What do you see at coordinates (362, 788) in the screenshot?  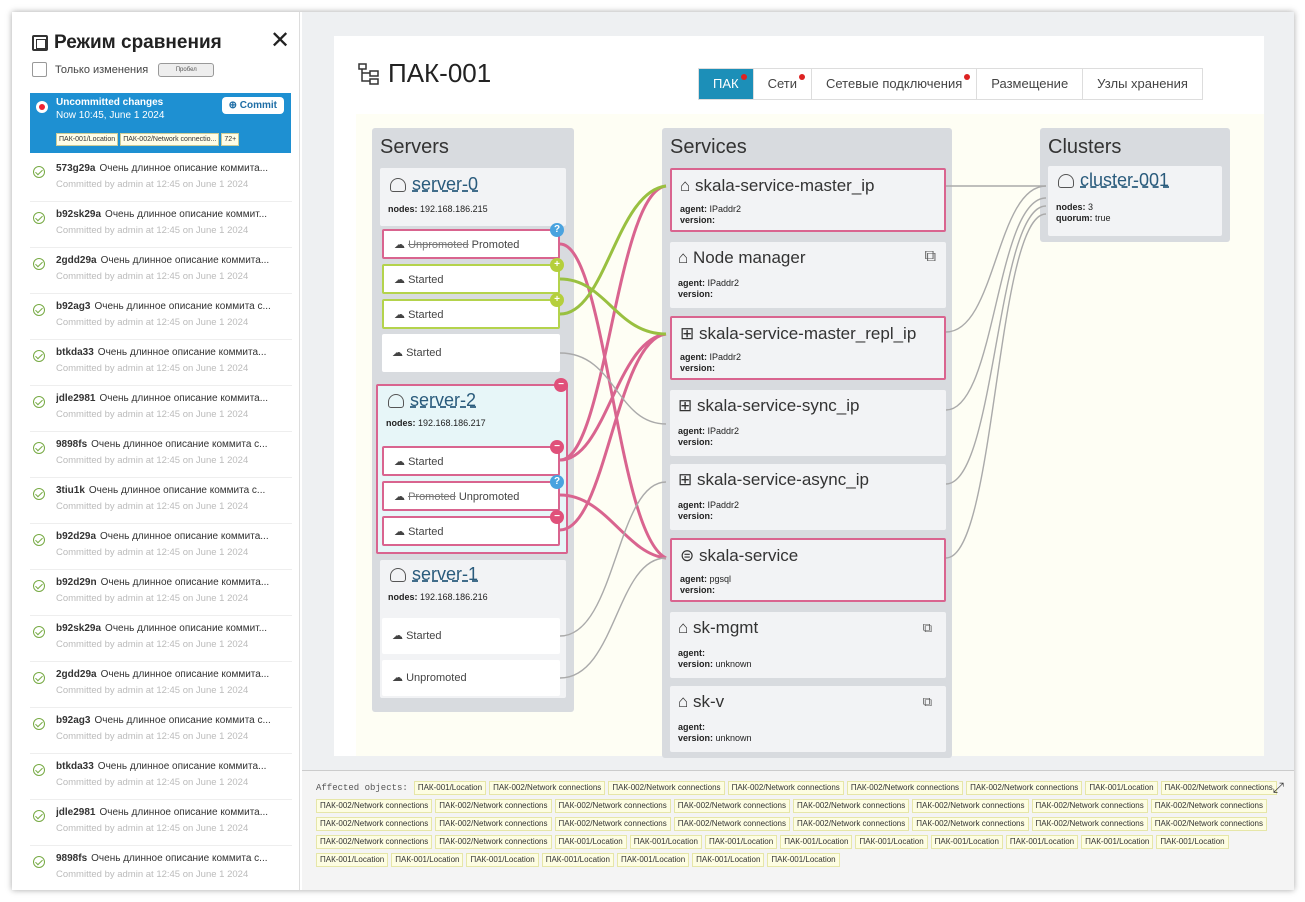 I see `affected-label: Affected objects:` at bounding box center [362, 788].